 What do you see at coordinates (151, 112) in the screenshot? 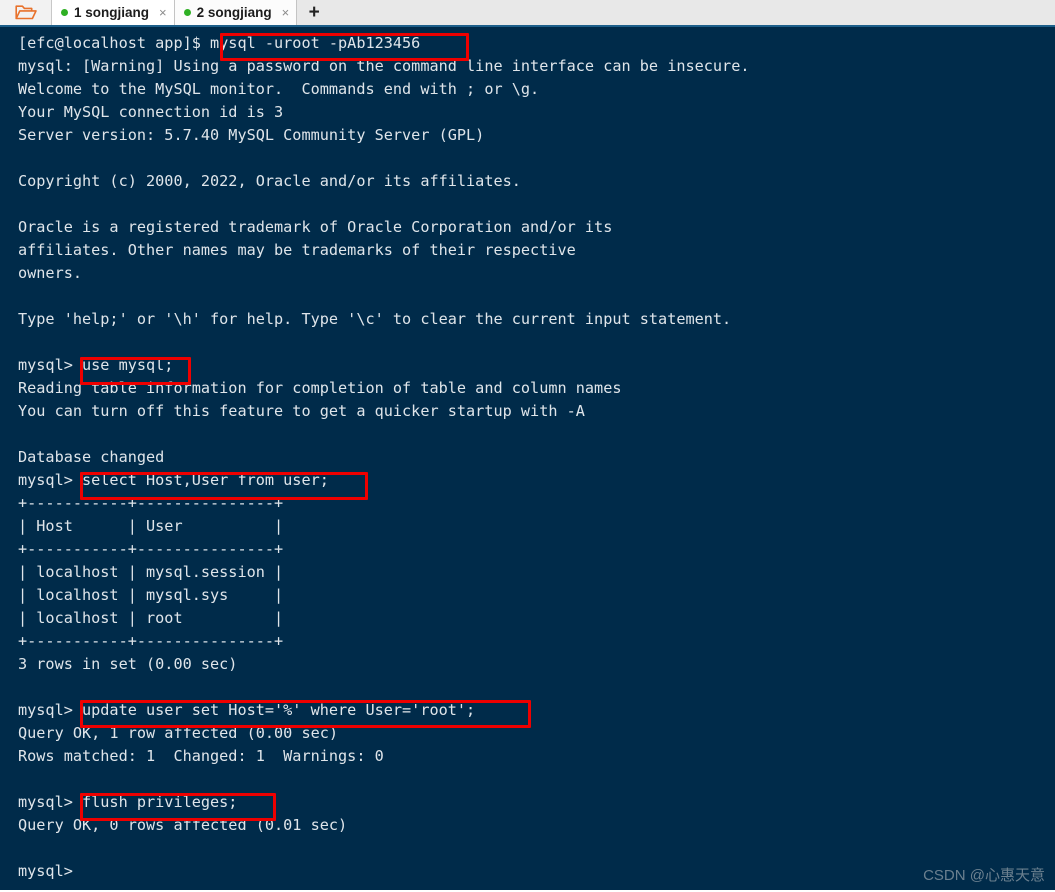
I see `terminal-line: Your MySQL connection id is 3` at bounding box center [151, 112].